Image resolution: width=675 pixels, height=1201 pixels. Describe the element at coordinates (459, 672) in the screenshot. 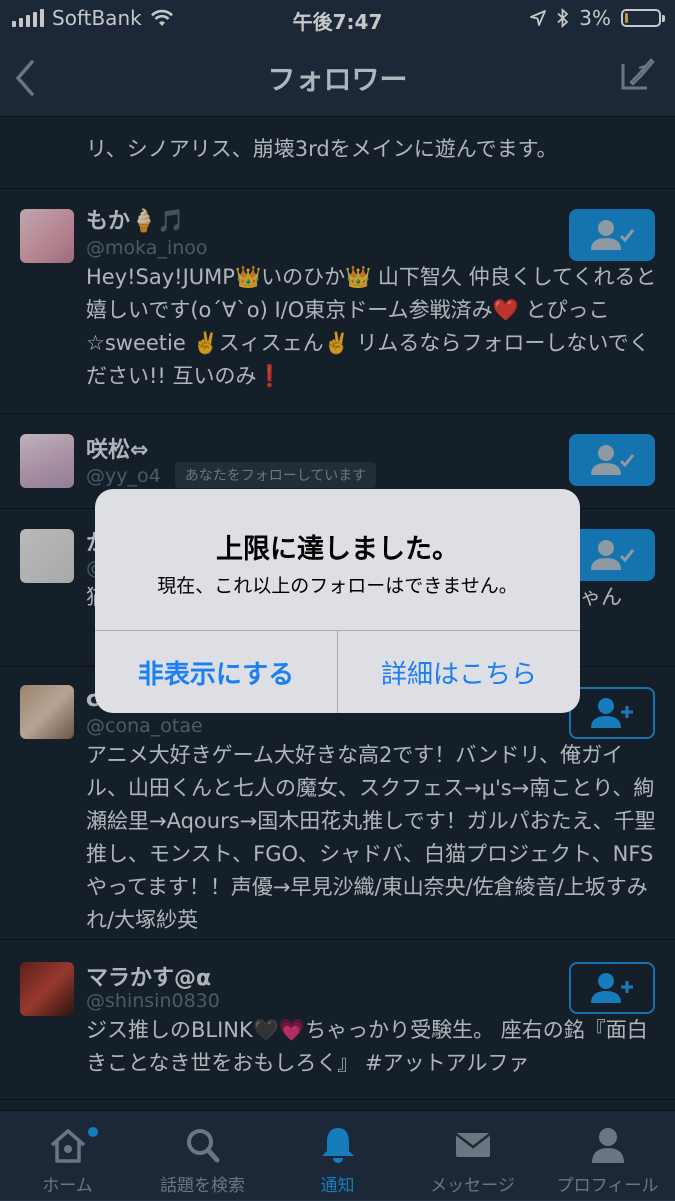

I see `details-button: 詳細はこちら` at that location.